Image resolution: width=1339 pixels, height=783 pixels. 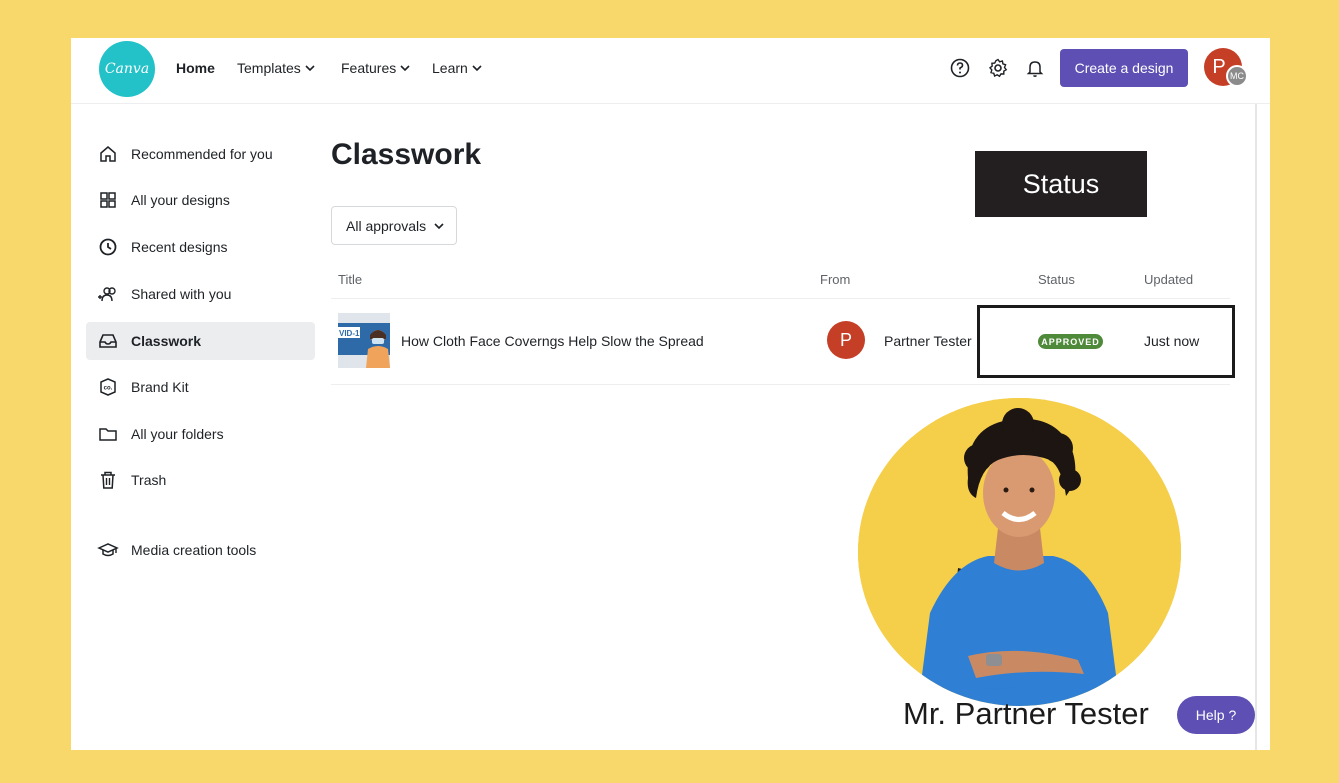 What do you see at coordinates (1168, 279) in the screenshot?
I see `column-header-updated: Updated` at bounding box center [1168, 279].